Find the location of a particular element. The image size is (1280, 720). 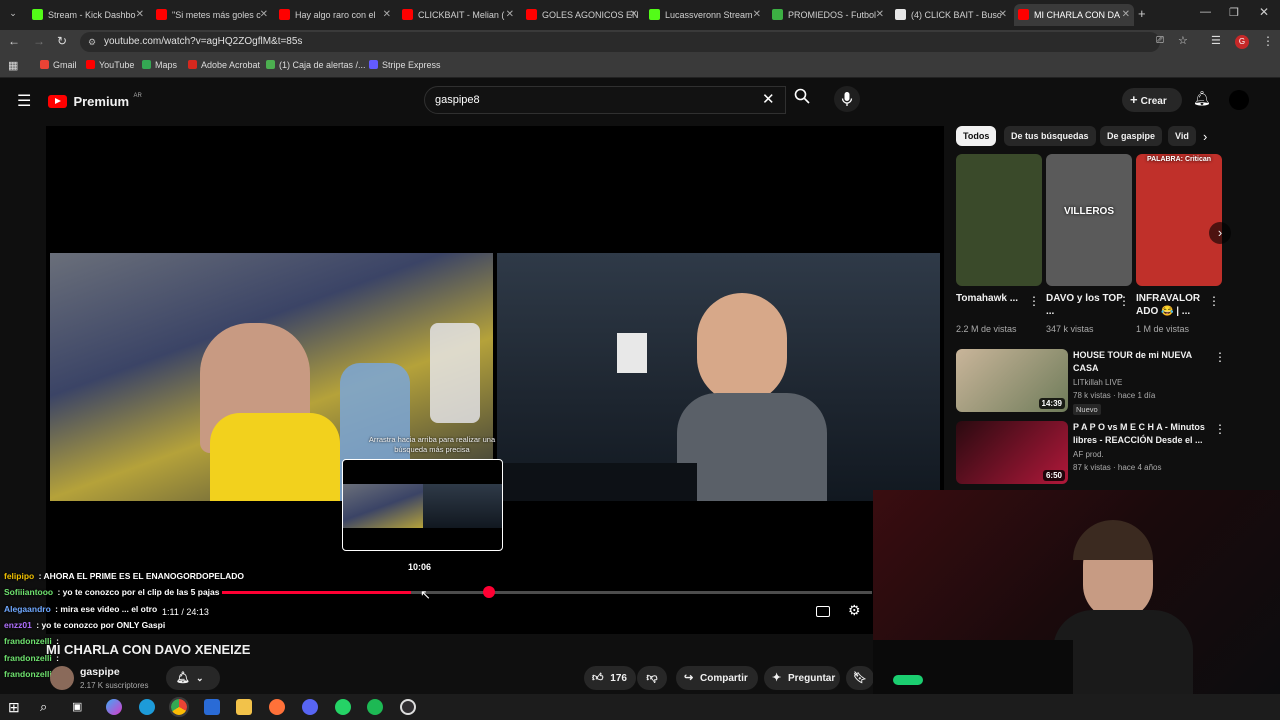

video-channel: AF prod. is located at coordinates (1088, 454).